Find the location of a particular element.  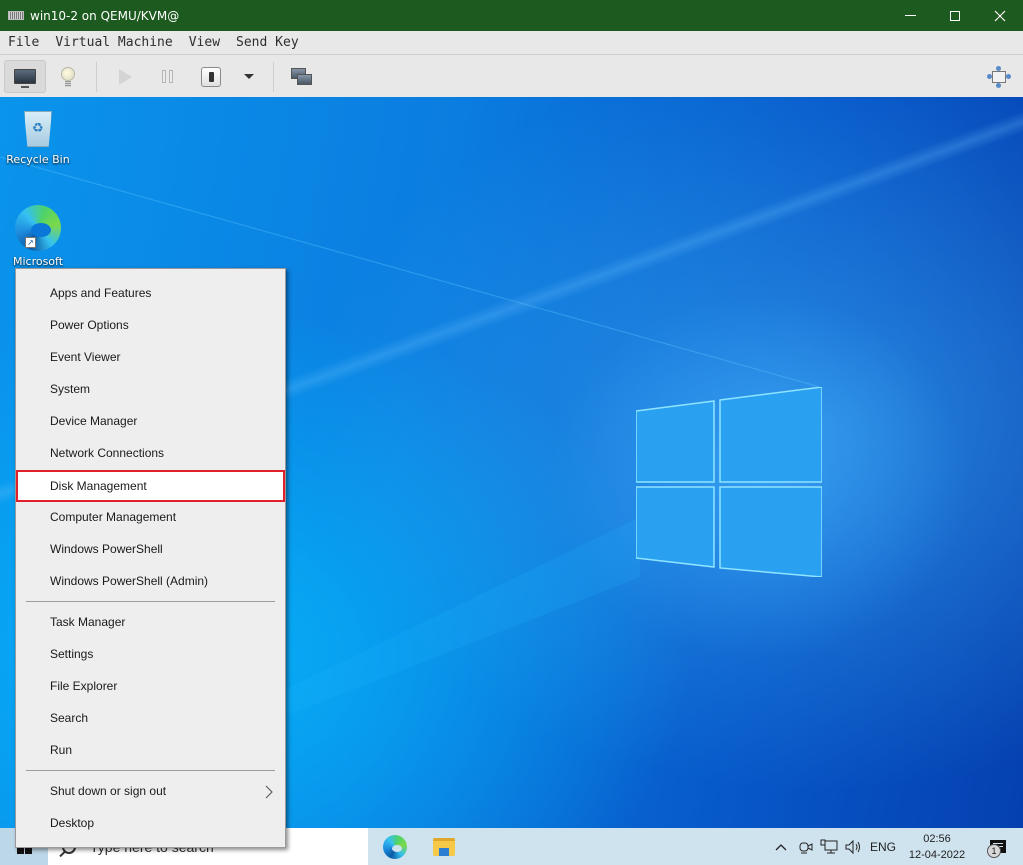

menu-item-disk-management: Disk Management is located at coordinates (150, 486).